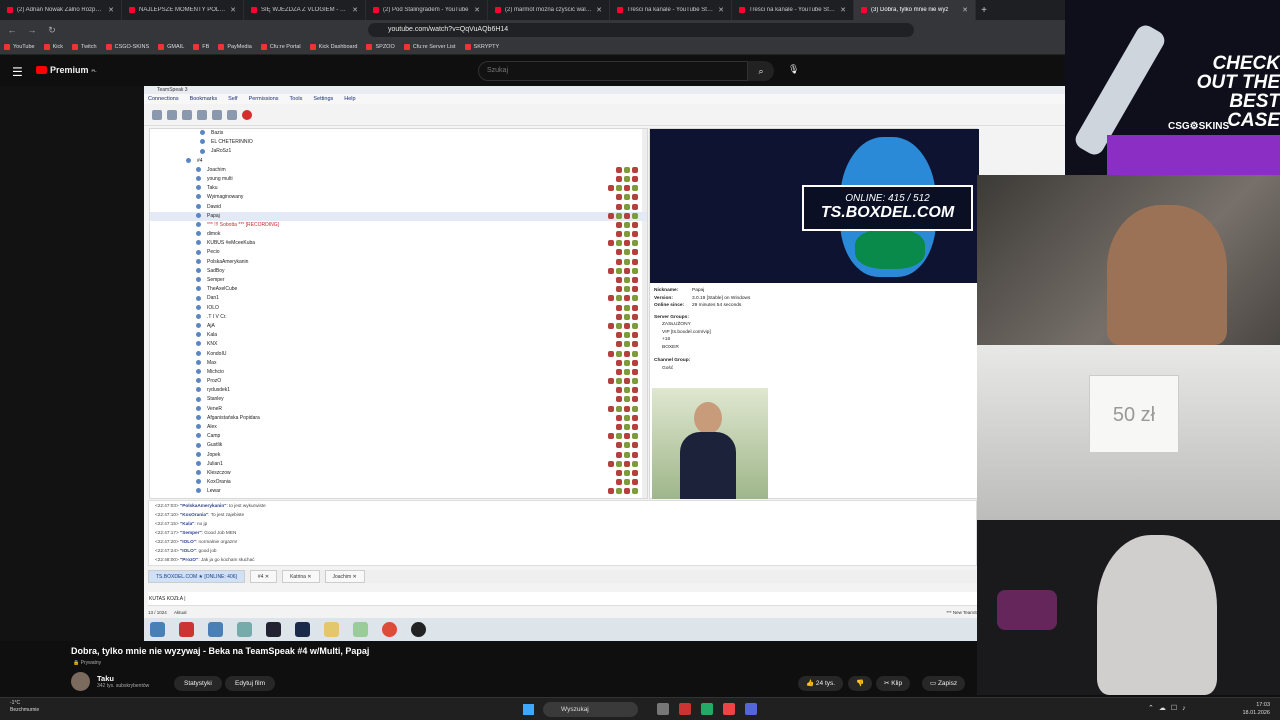 Image resolution: width=1280 pixels, height=720 pixels. I want to click on bookmark-item: Kick, so click(53, 47).